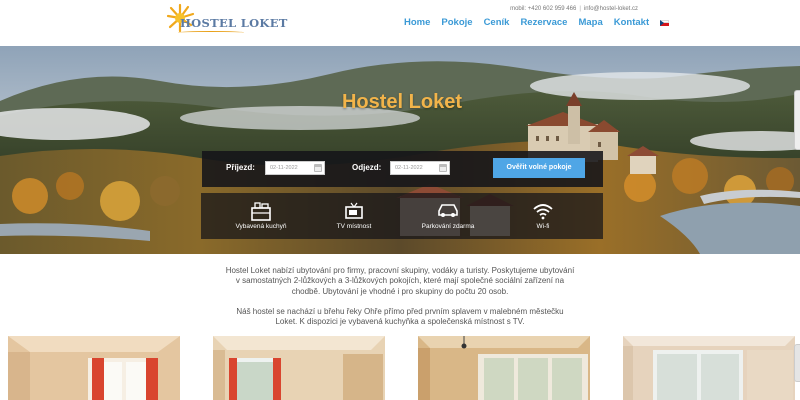 This screenshot has width=800, height=400. I want to click on hostel-logo: HOSTEL LOKET, so click(226, 20).